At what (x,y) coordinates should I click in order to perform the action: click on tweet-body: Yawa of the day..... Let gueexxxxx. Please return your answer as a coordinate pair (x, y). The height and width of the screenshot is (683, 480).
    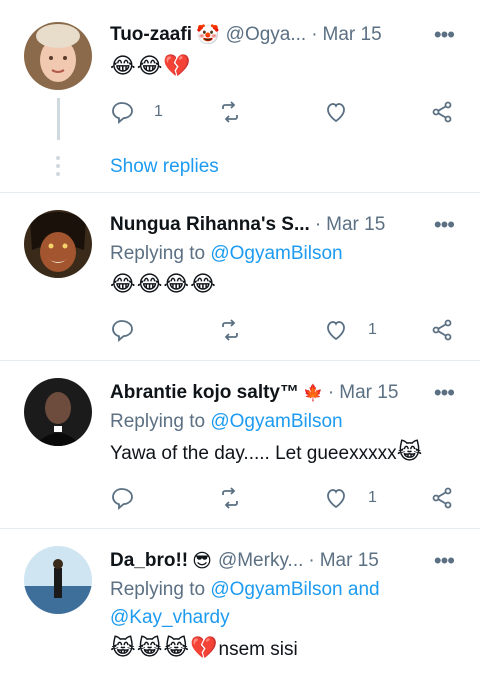
    Looking at the image, I should click on (253, 453).